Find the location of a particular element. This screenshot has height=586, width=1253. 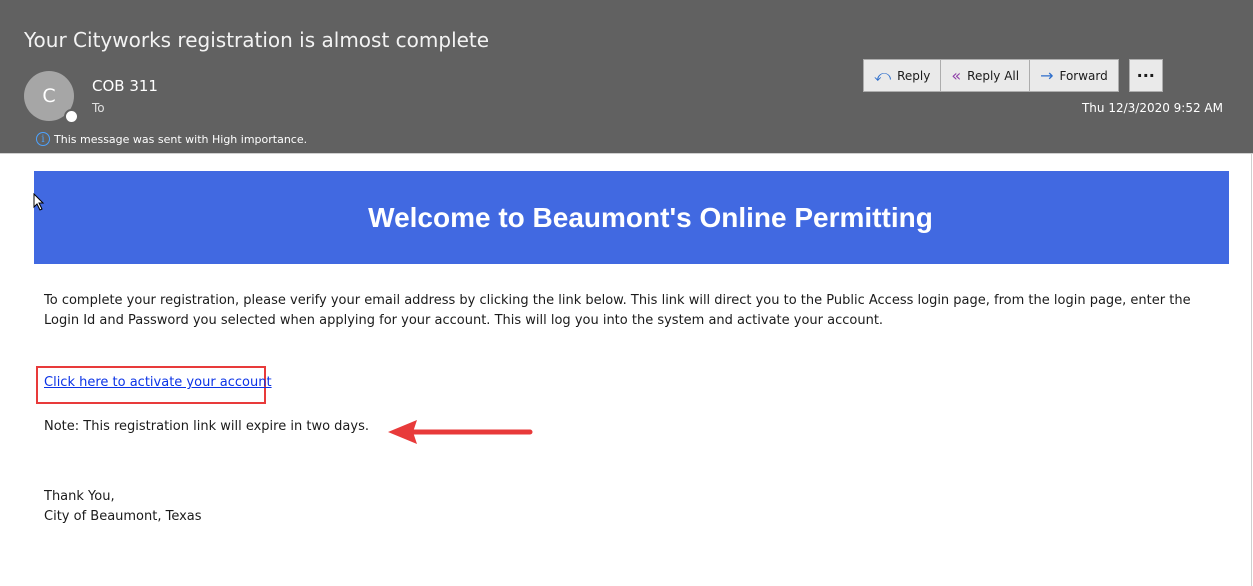

reply-label: Reply is located at coordinates (914, 75).